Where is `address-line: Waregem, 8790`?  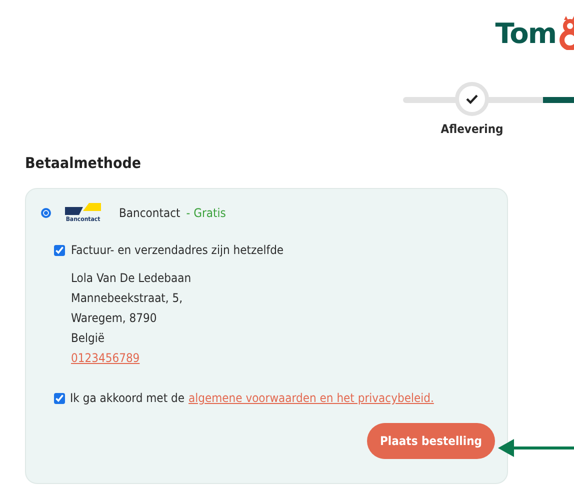 address-line: Waregem, 8790 is located at coordinates (114, 318).